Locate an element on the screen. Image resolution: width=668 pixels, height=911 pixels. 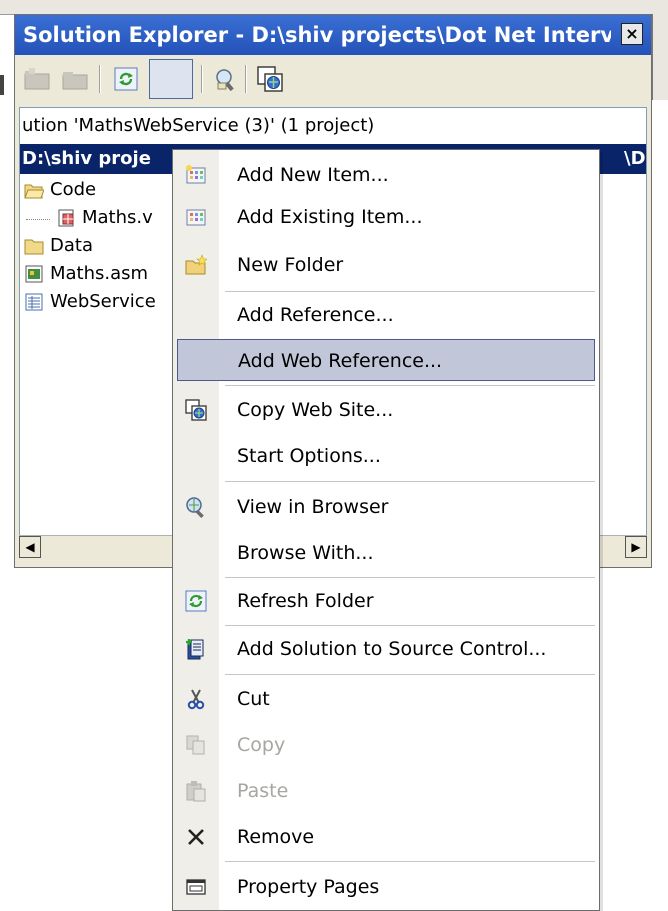
scroll-right-icon: ▶ is located at coordinates (636, 547).